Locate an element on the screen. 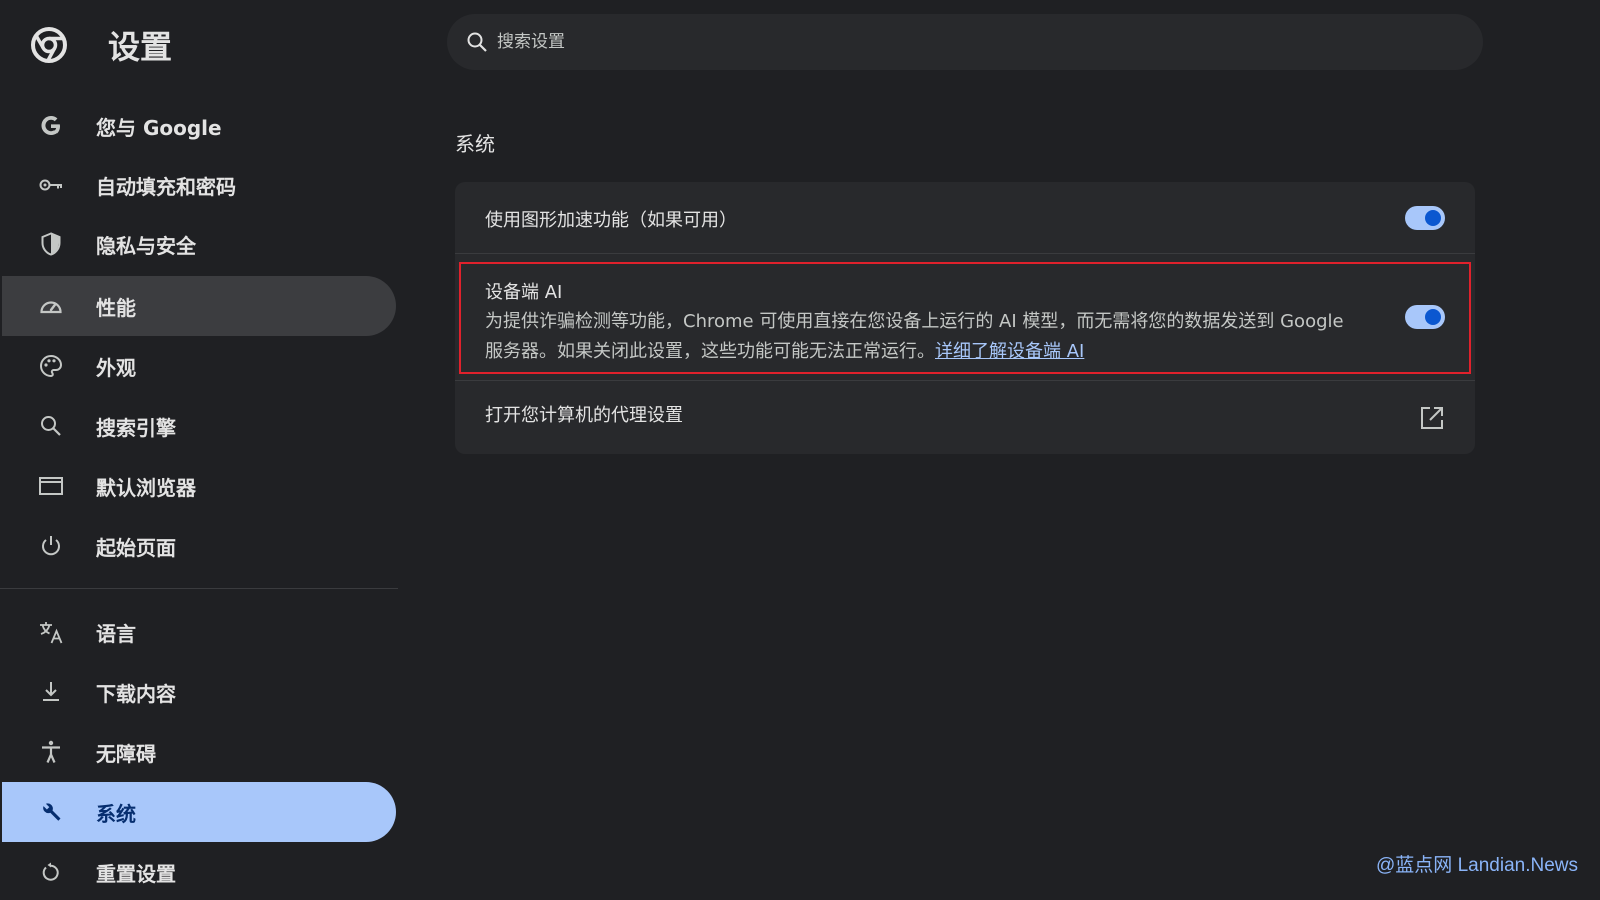 Image resolution: width=1600 pixels, height=900 pixels. sidebar-item-label: 系统 is located at coordinates (116, 813).